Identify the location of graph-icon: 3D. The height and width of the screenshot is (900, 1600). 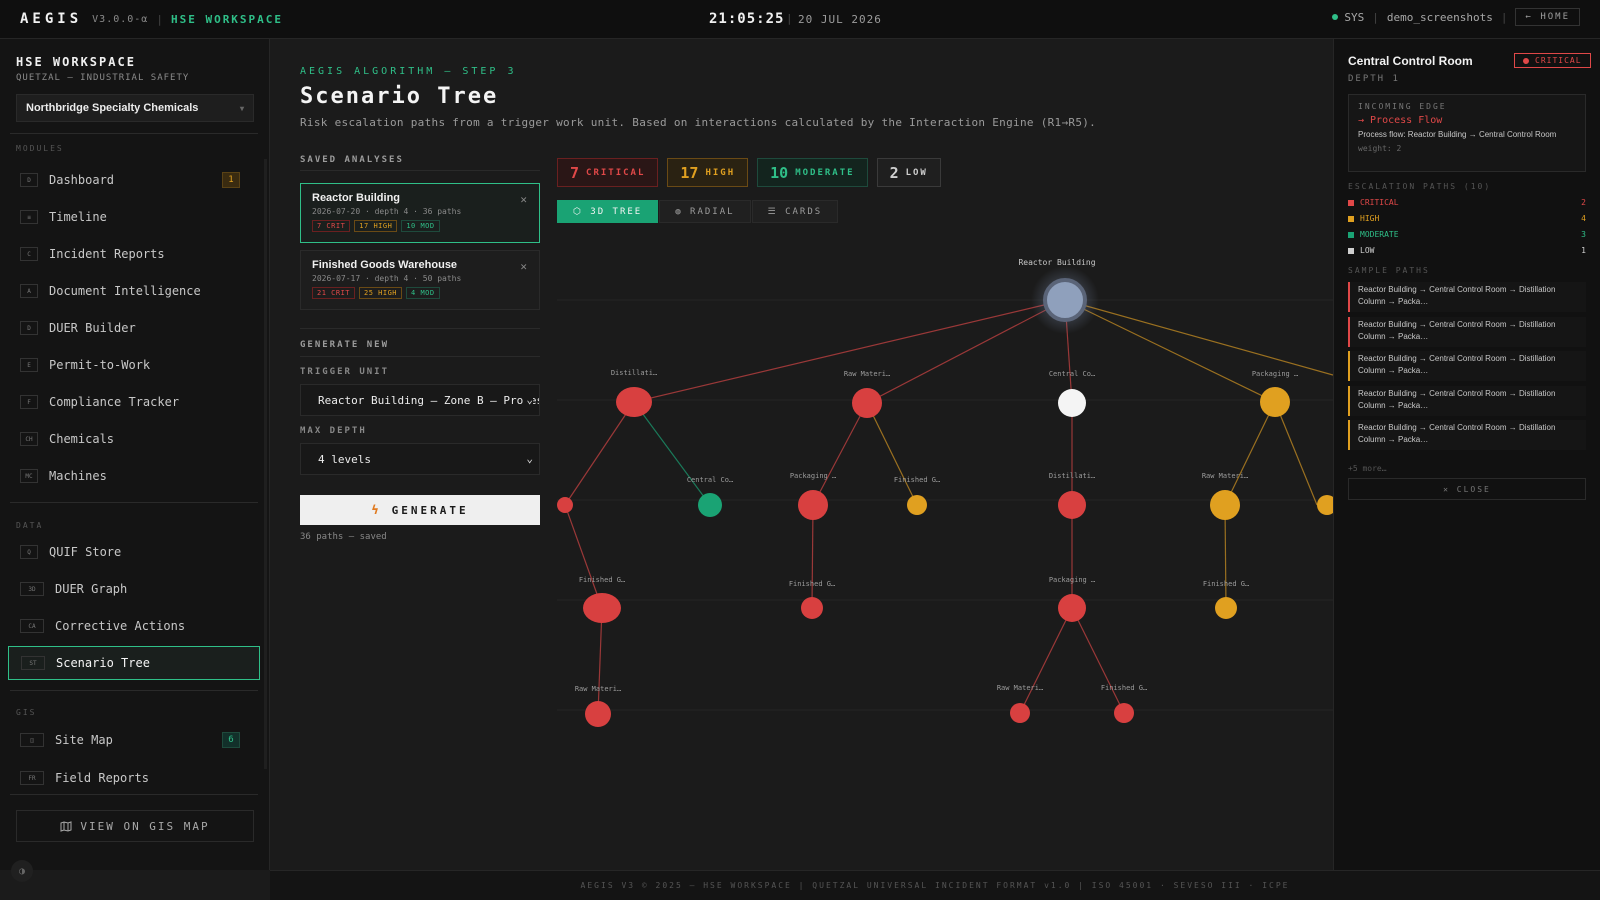
(32, 589).